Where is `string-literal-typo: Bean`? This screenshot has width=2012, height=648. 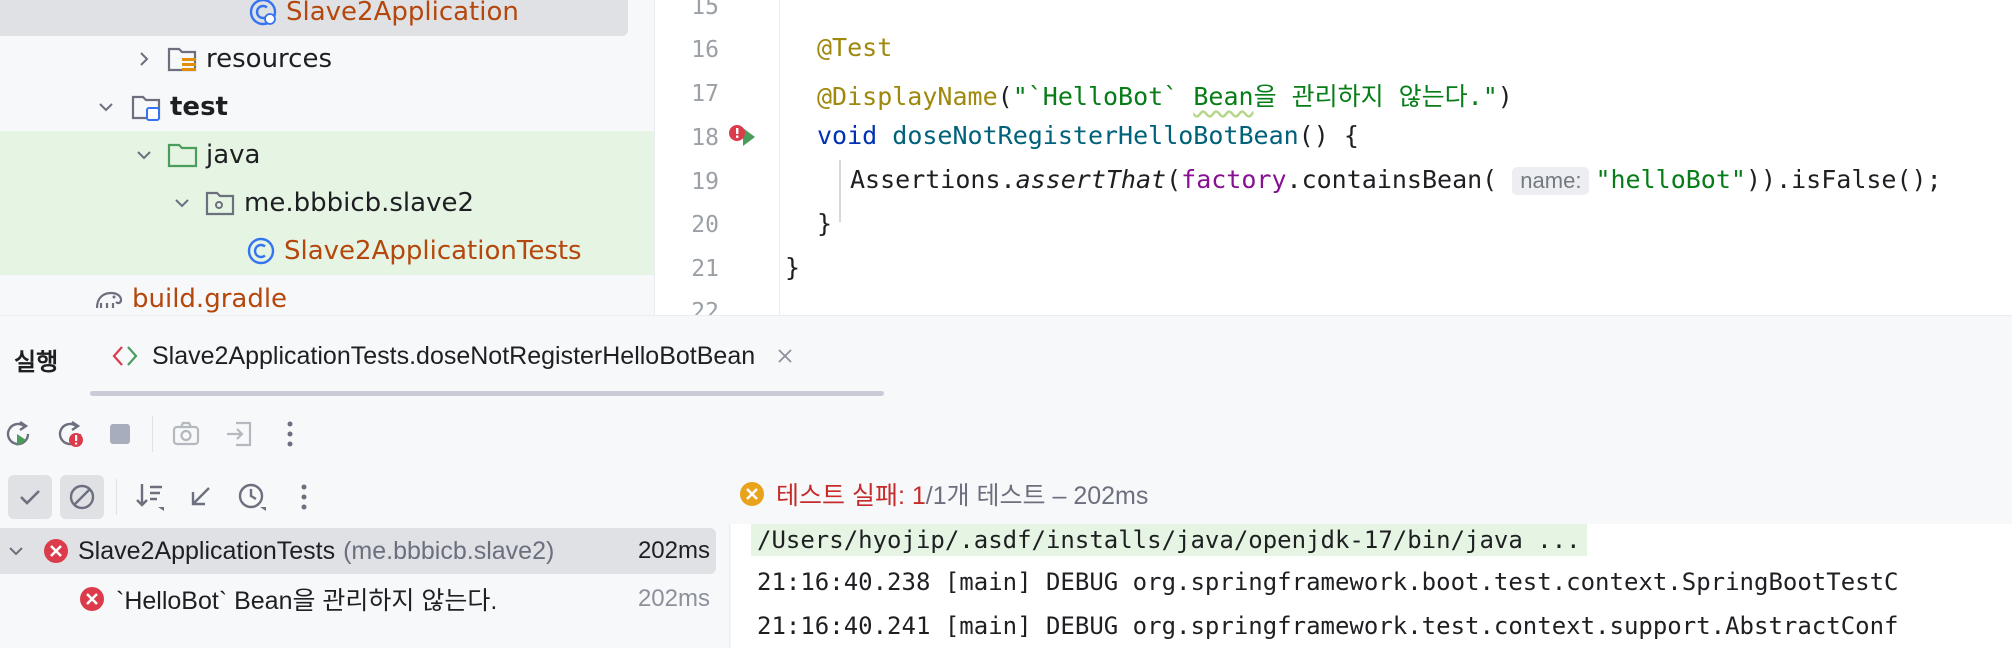
string-literal-typo: Bean is located at coordinates (1223, 96).